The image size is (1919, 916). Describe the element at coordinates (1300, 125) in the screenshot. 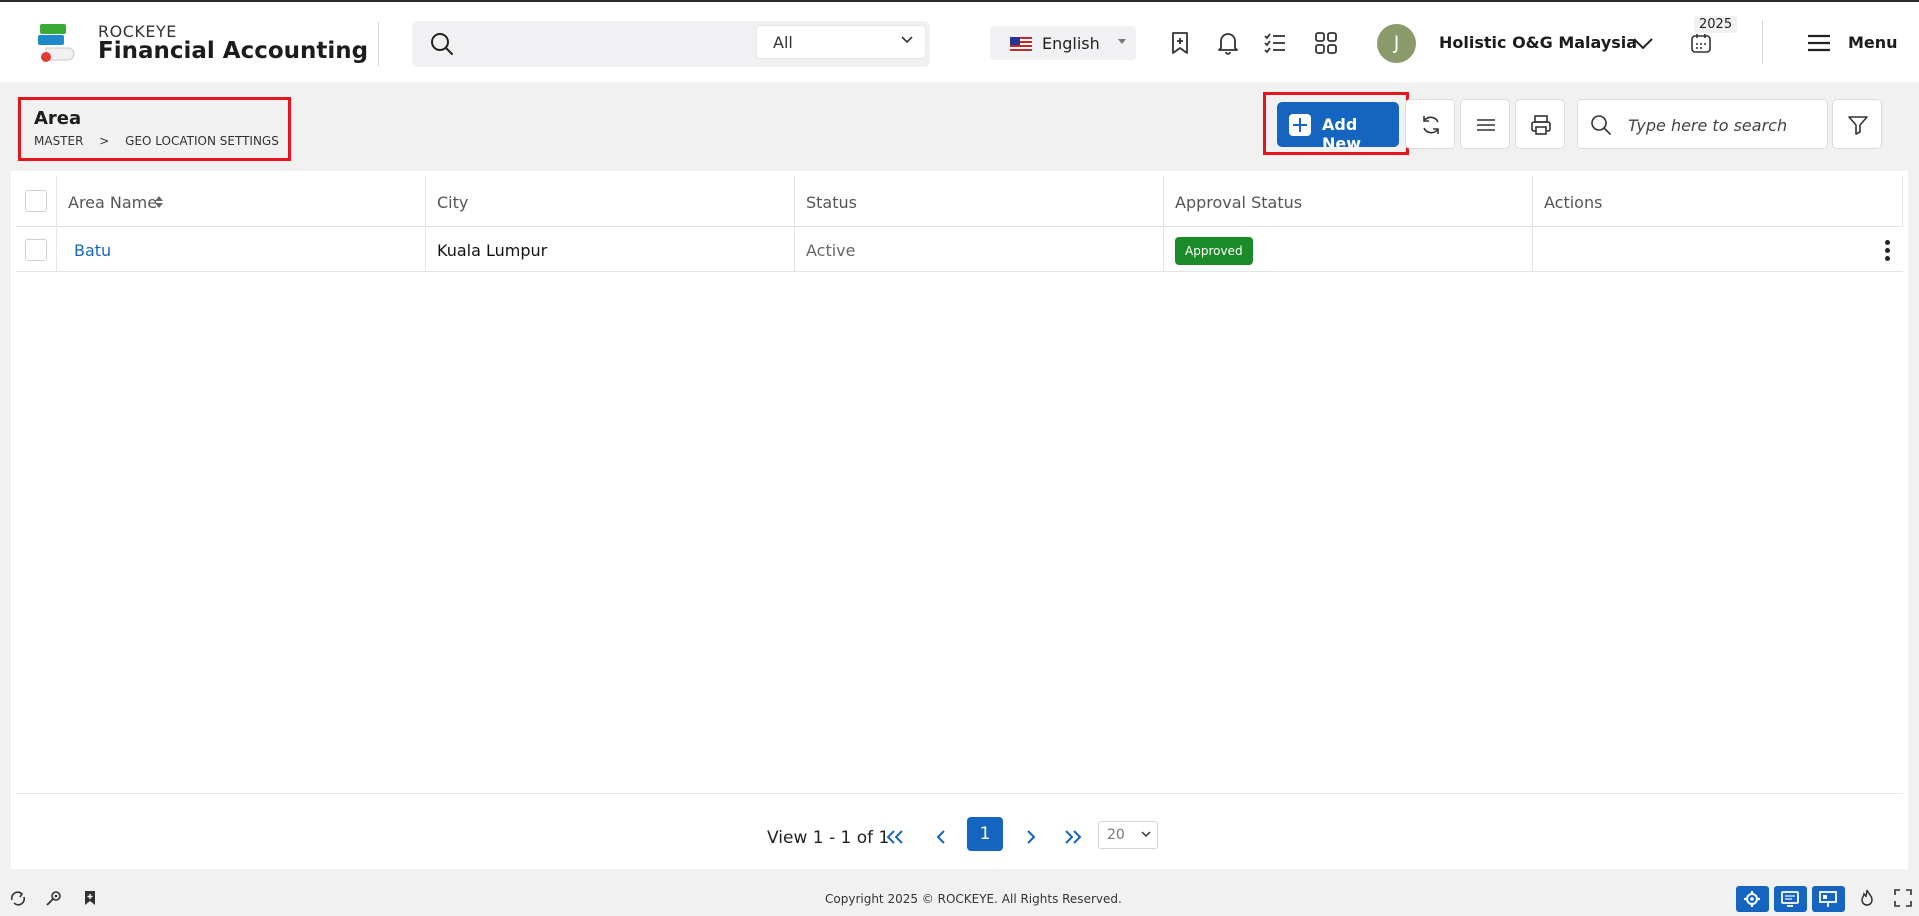

I see `plus-icon` at that location.